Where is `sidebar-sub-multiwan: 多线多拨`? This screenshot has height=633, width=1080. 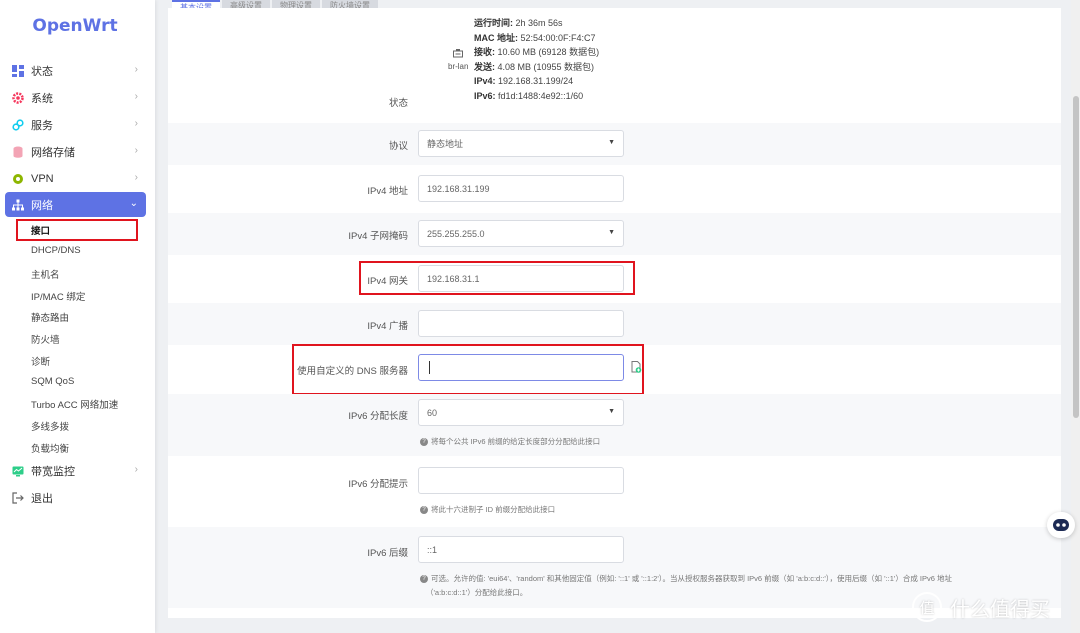
sidebar-sub-multiwan: 多线多拨 is located at coordinates (50, 426).